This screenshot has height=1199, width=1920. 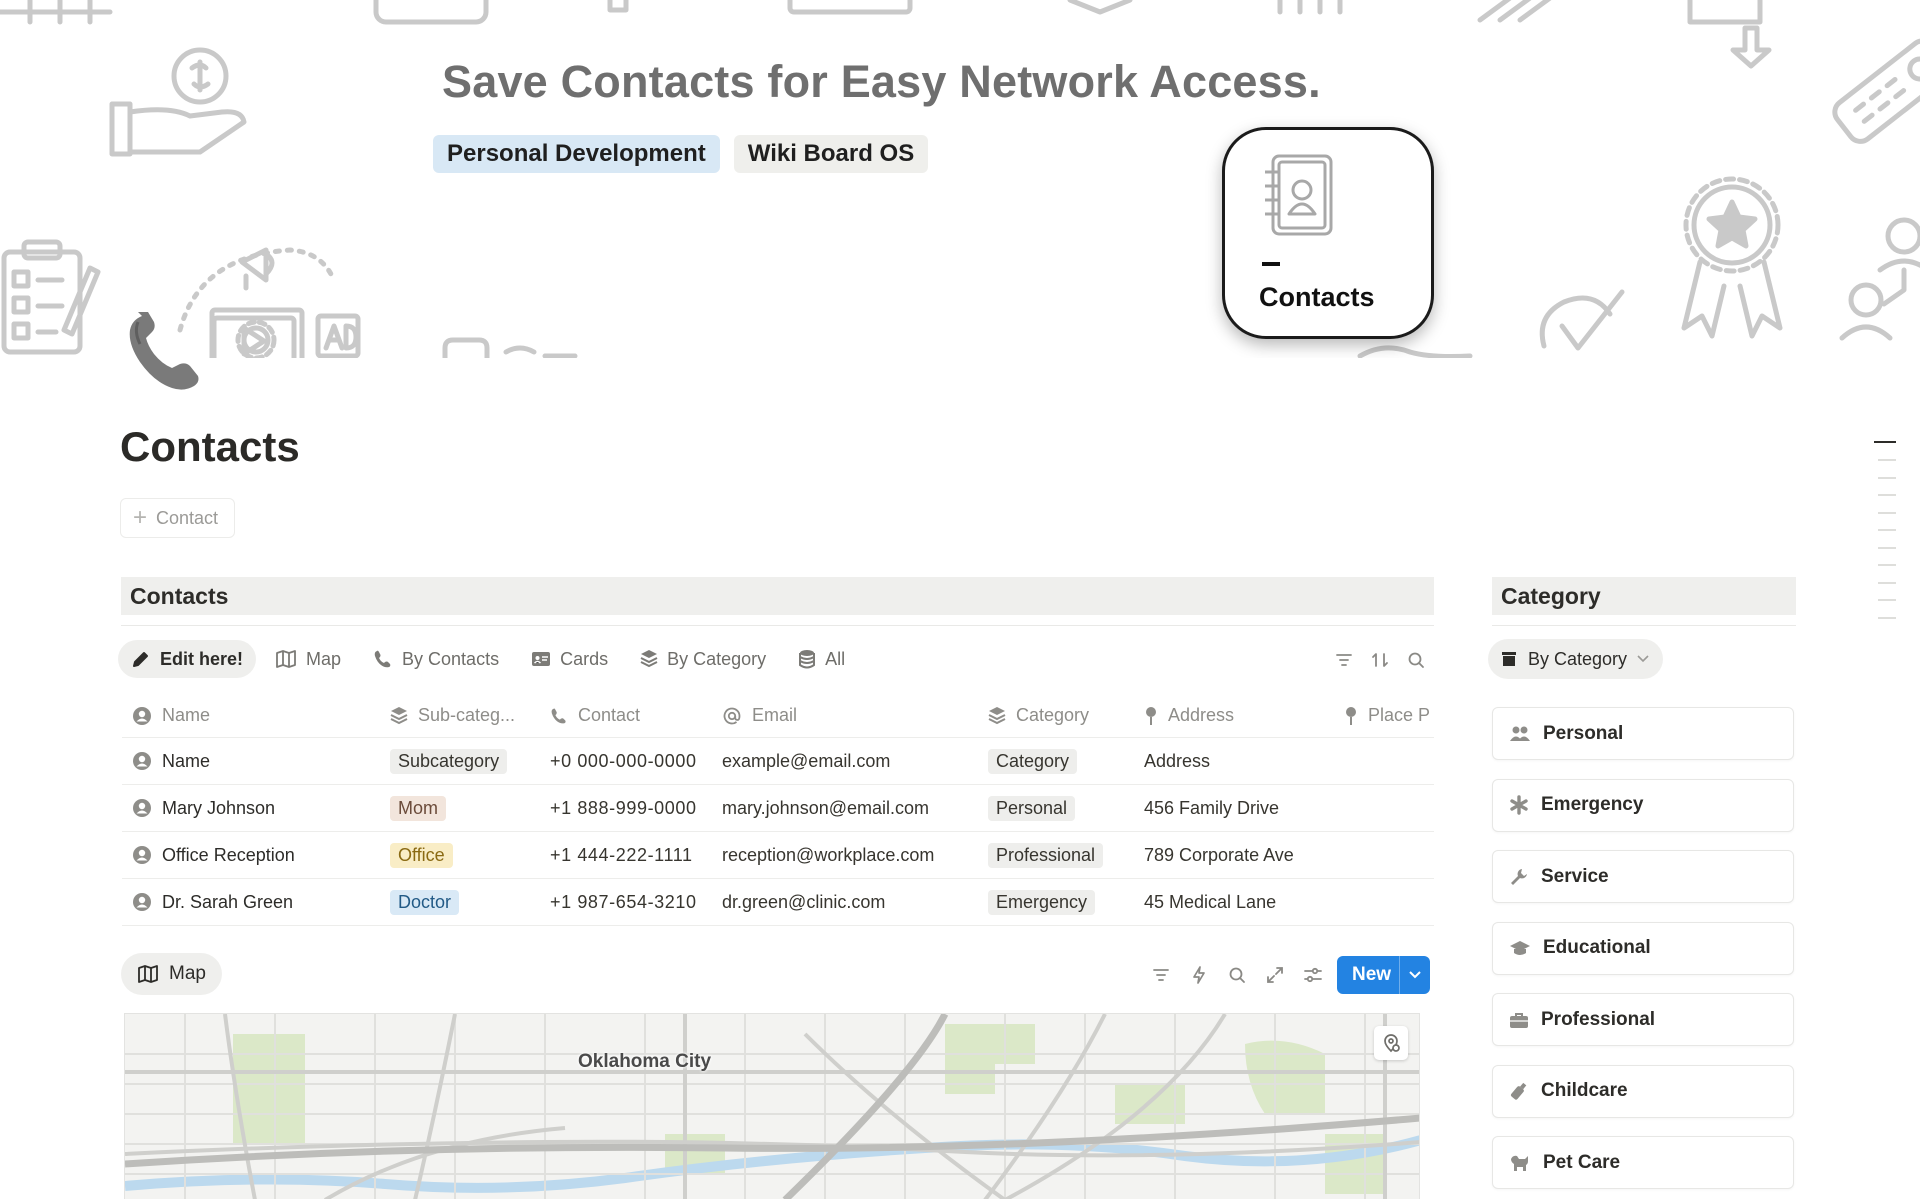 I want to click on archive-icon, so click(x=1509, y=659).